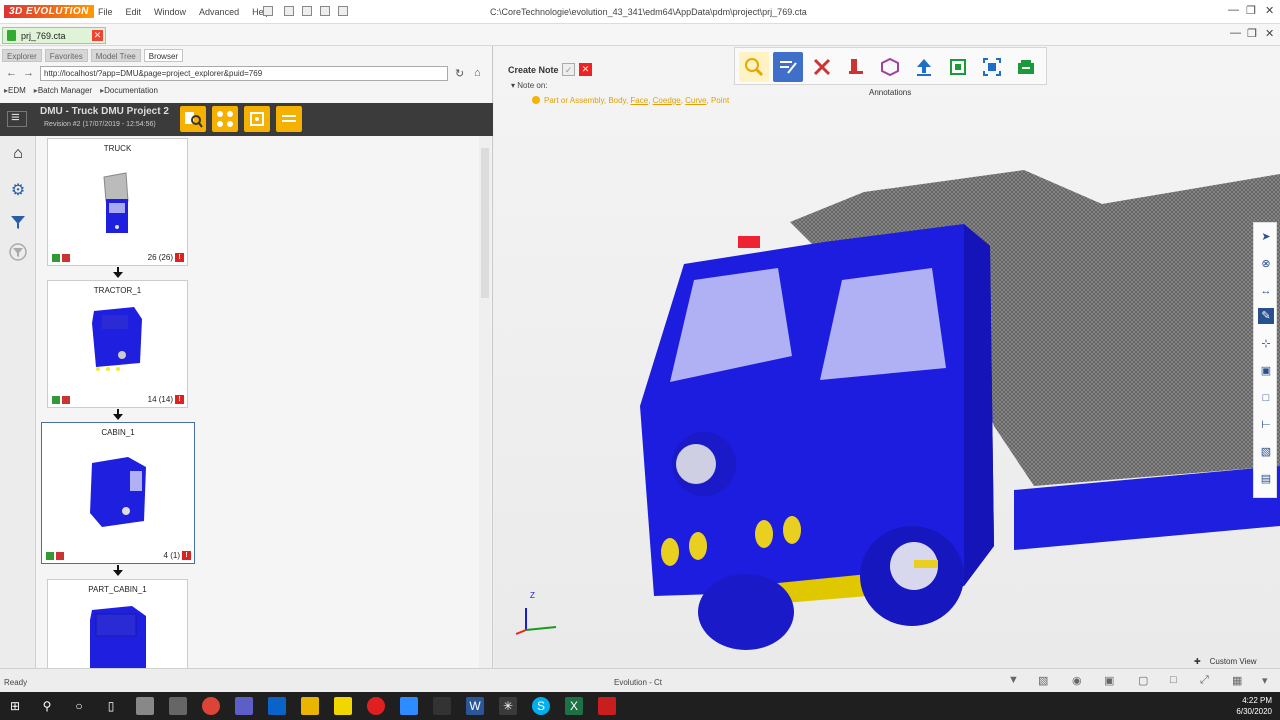  What do you see at coordinates (1266, 344) in the screenshot?
I see `datum-icon: ⊹` at bounding box center [1266, 344].